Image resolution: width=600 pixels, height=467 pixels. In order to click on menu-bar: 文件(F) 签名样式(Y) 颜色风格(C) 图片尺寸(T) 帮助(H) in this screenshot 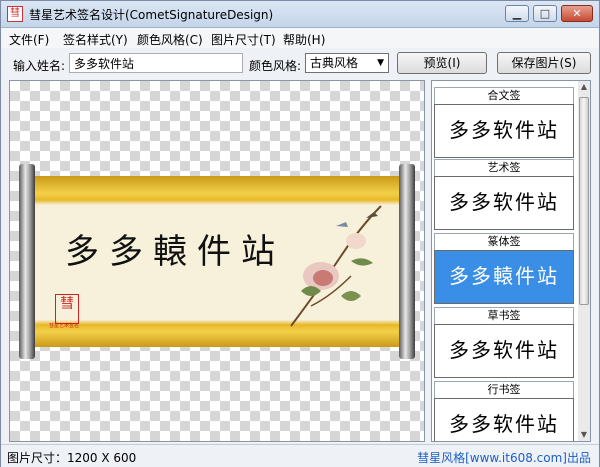, I will do `click(300, 38)`.